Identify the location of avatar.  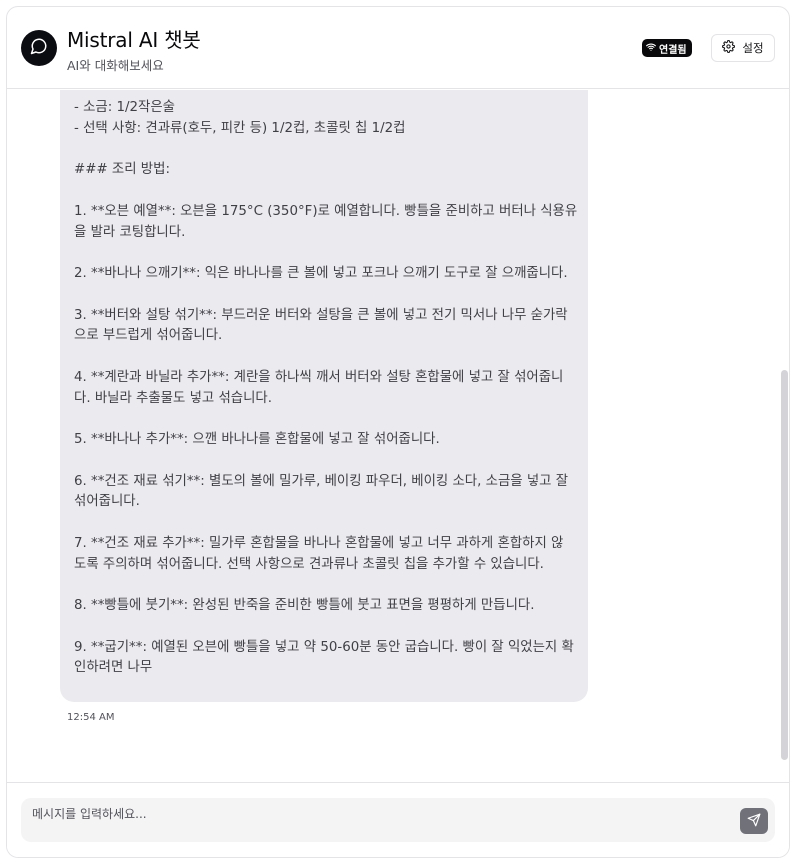
(39, 48).